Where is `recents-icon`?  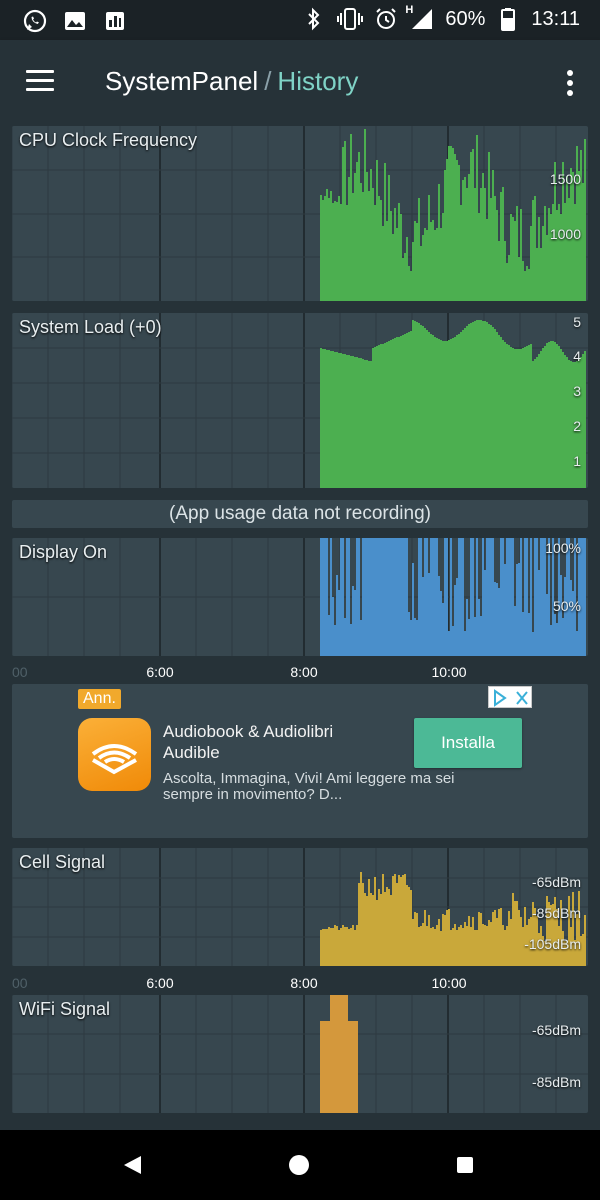 recents-icon is located at coordinates (465, 1165).